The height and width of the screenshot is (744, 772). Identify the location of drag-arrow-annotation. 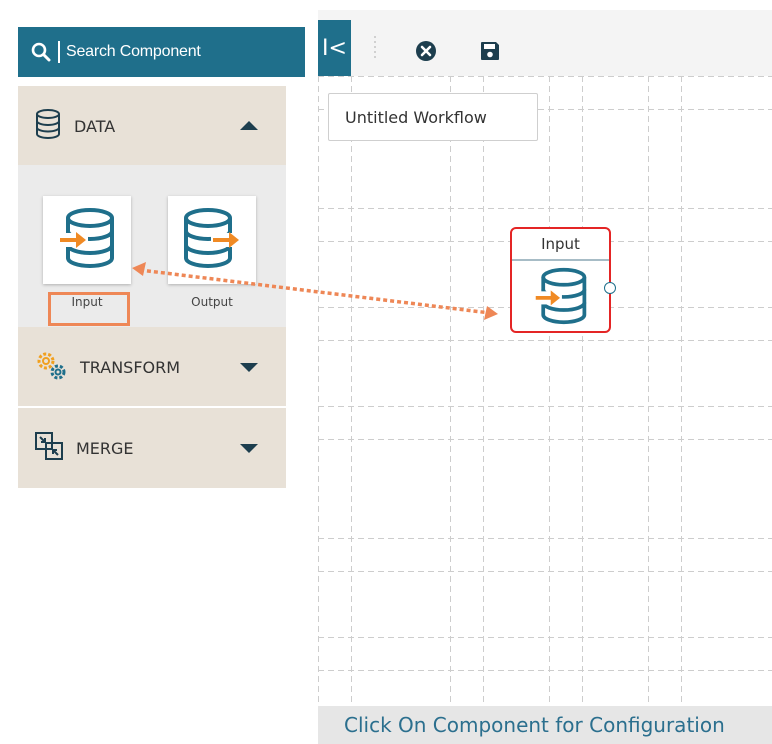
(315, 291).